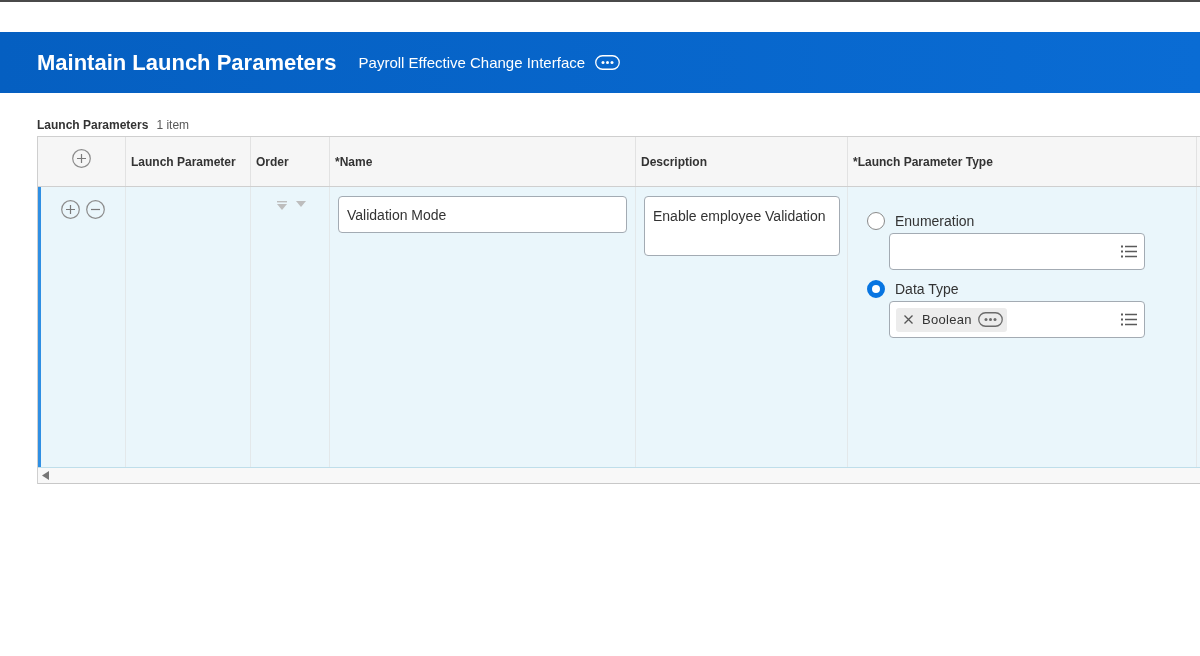  I want to click on select-field: Boolean, so click(1017, 319).